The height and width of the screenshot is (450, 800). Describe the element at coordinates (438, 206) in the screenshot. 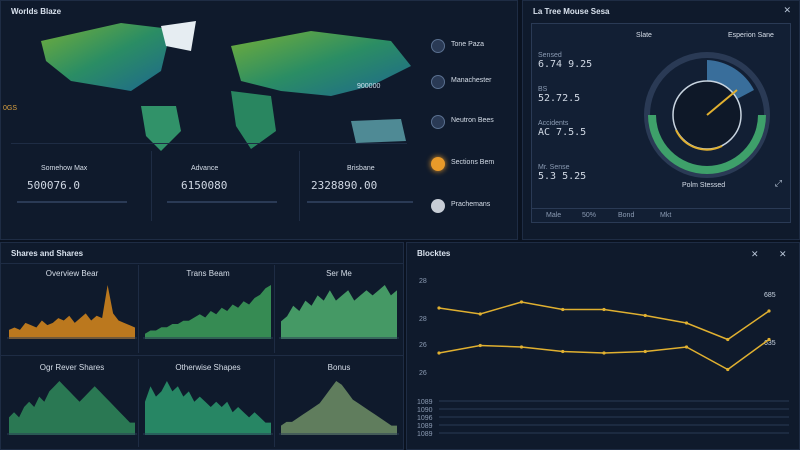

I see `moon-icon` at that location.